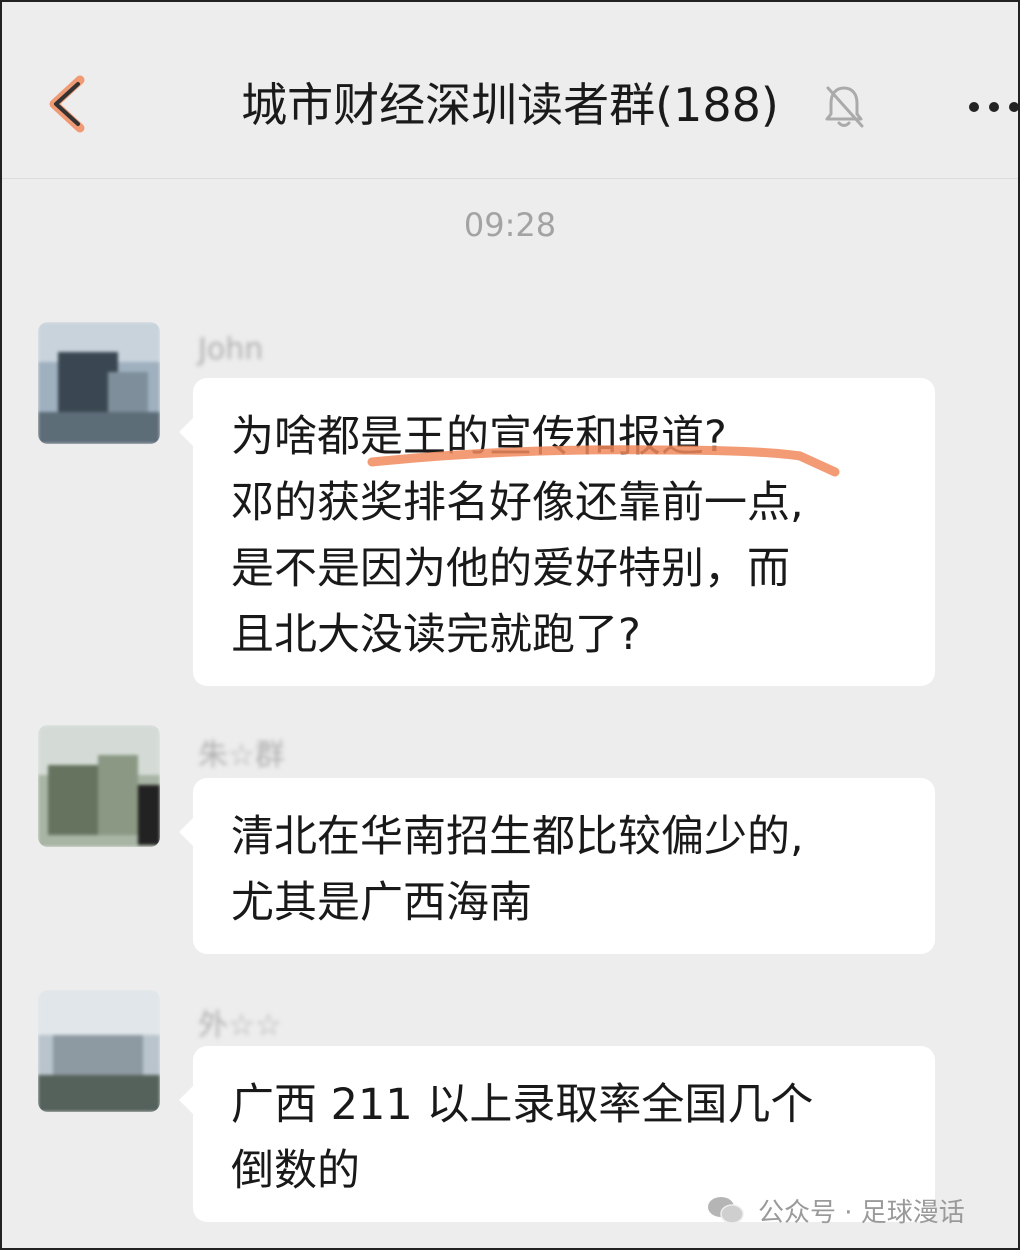 The height and width of the screenshot is (1250, 1020). Describe the element at coordinates (240, 1025) in the screenshot. I see `sender-name: 外☆☆` at that location.